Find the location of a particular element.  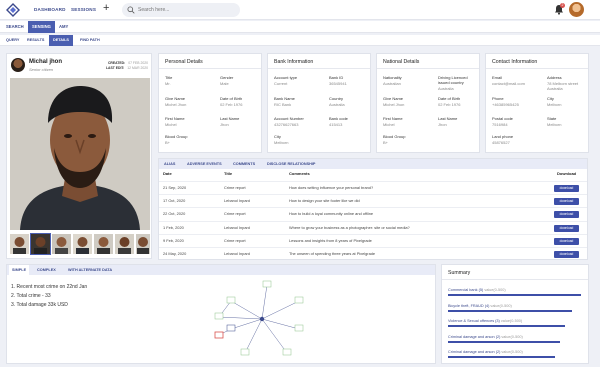

field-postal-code: Postal code 7516984 is located at coordinates (502, 121).